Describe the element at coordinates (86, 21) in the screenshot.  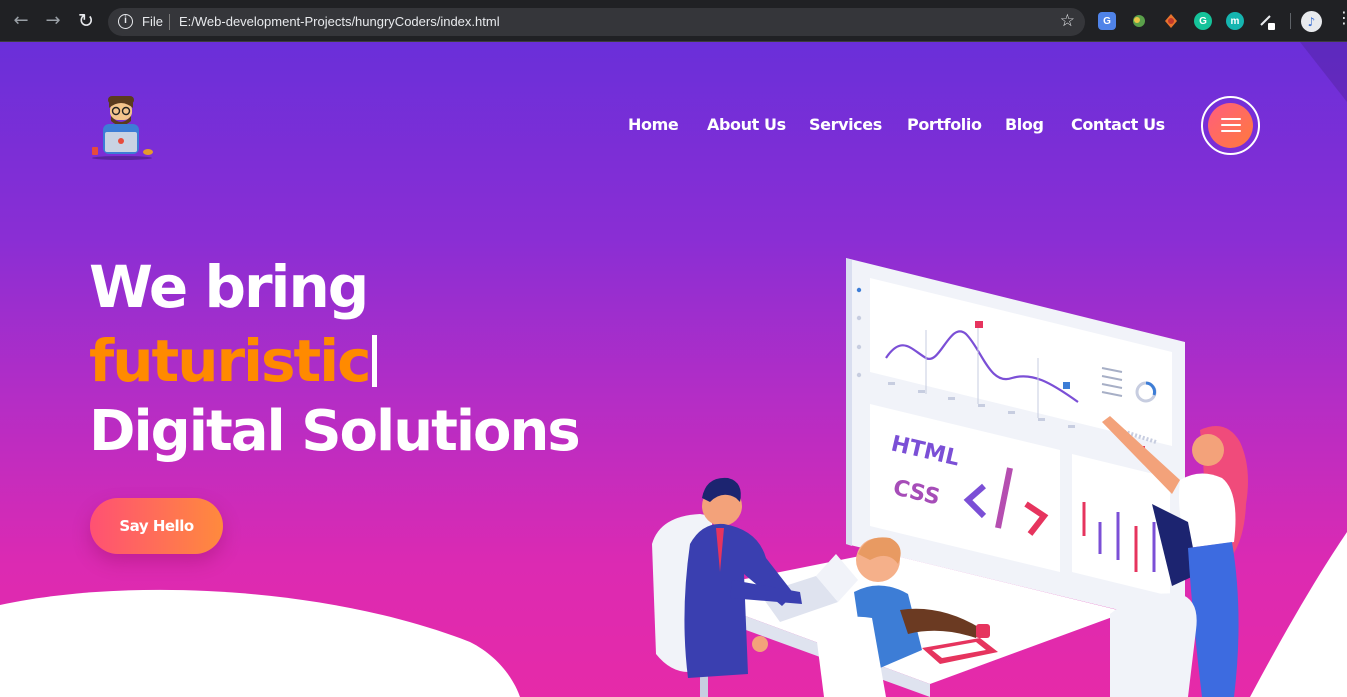
I see `reload-icon: ↻` at that location.